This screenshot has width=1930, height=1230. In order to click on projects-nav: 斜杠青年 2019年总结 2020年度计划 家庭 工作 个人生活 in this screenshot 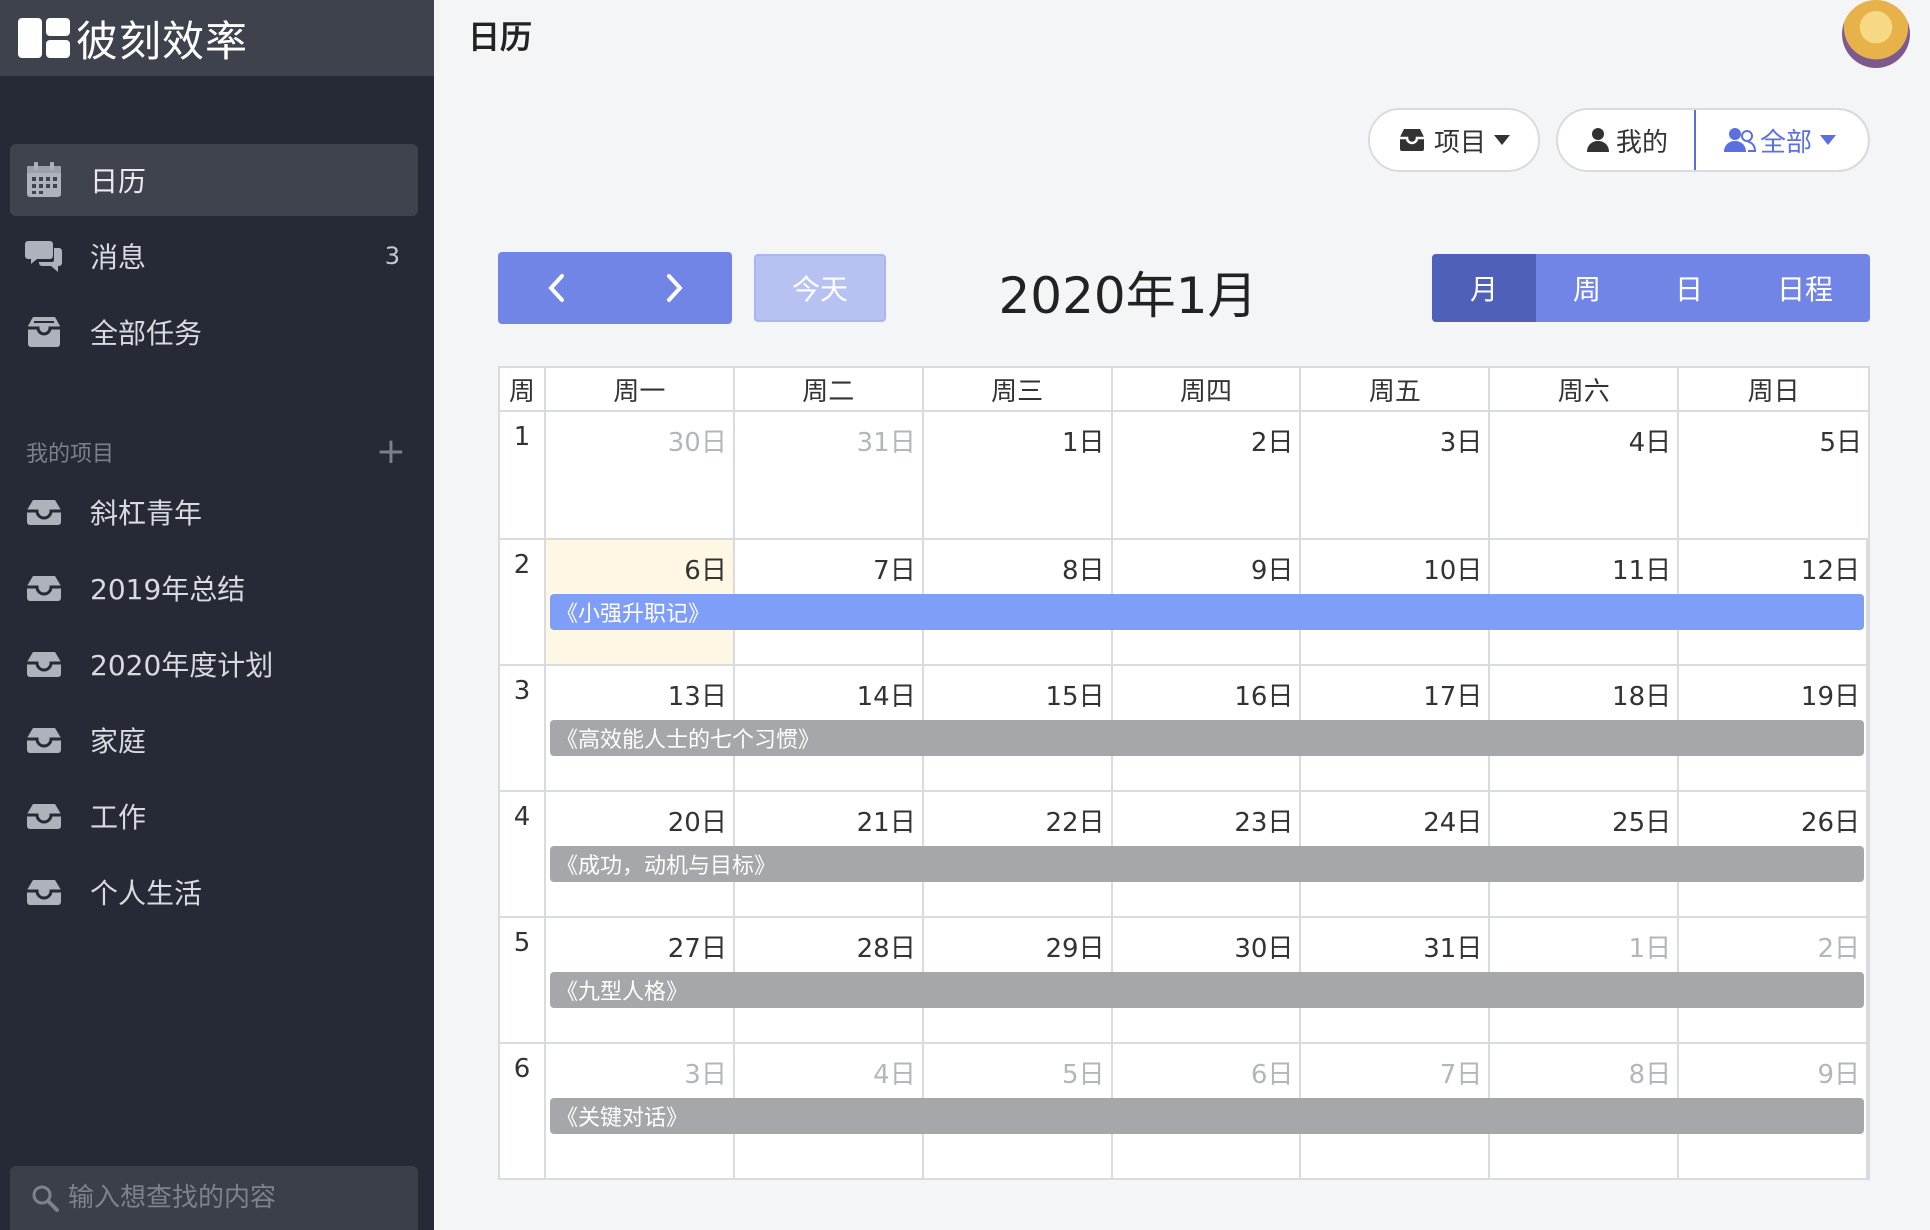, I will do `click(214, 704)`.